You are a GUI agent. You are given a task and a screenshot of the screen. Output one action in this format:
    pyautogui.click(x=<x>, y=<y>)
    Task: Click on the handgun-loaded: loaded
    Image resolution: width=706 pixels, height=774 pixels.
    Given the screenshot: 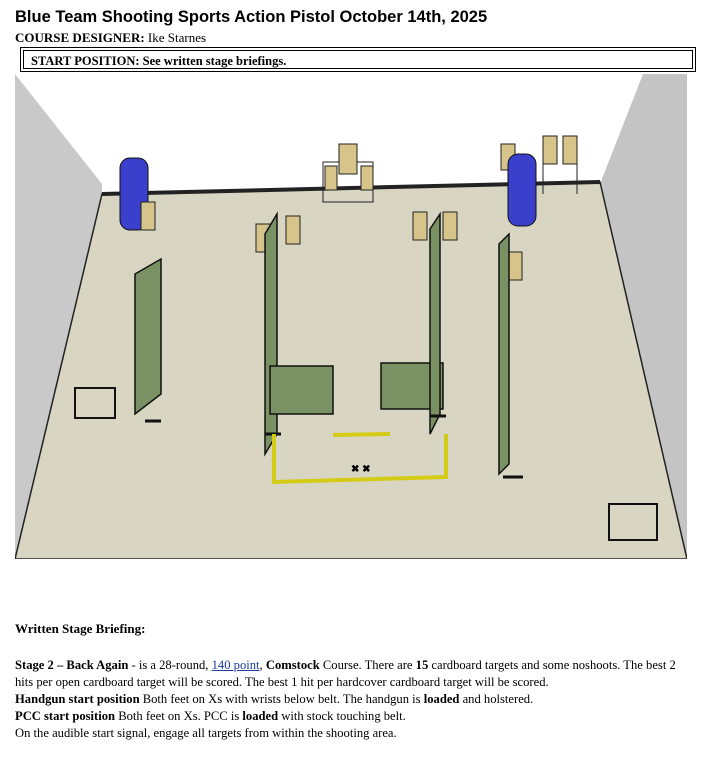 What is the action you would take?
    pyautogui.click(x=441, y=699)
    